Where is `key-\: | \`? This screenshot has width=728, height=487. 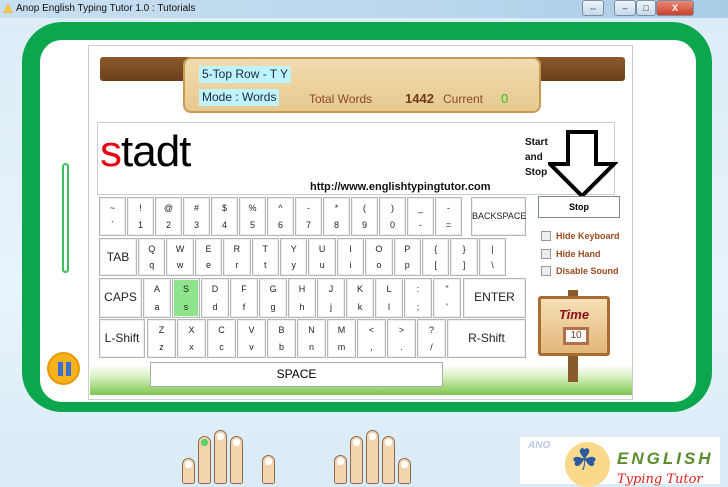
key-\: | \ is located at coordinates (492, 257).